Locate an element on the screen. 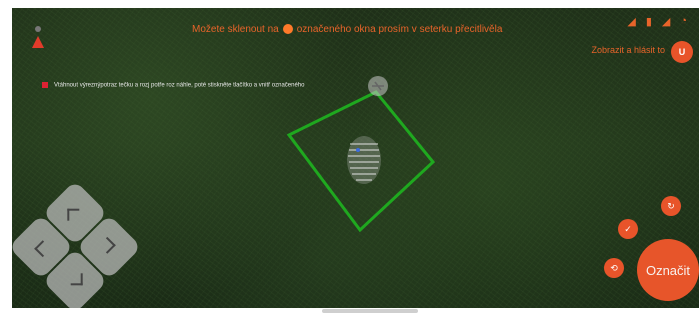 The height and width of the screenshot is (316, 699). chevron-left-icon is located at coordinates (43, 249).